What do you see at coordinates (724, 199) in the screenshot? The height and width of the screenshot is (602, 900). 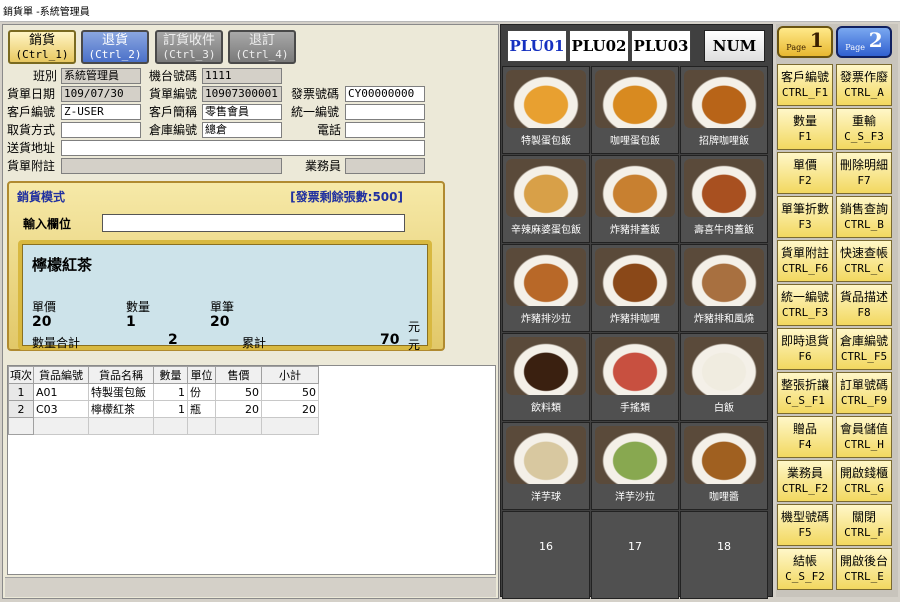 I see `plu-item-button: 壽喜牛肉蓋飯` at bounding box center [724, 199].